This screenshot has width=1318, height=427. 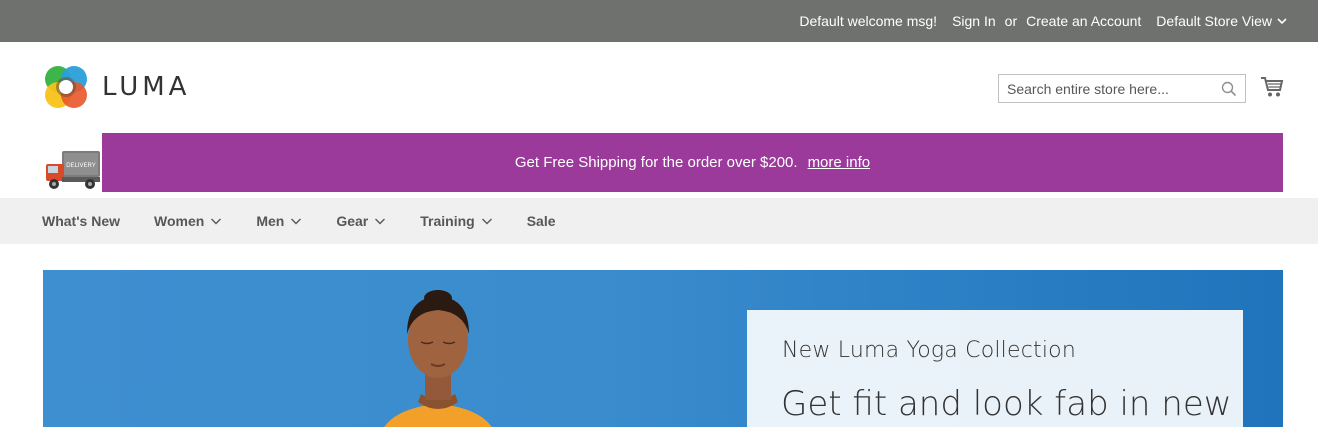 I want to click on search-box, so click(x=1122, y=88).